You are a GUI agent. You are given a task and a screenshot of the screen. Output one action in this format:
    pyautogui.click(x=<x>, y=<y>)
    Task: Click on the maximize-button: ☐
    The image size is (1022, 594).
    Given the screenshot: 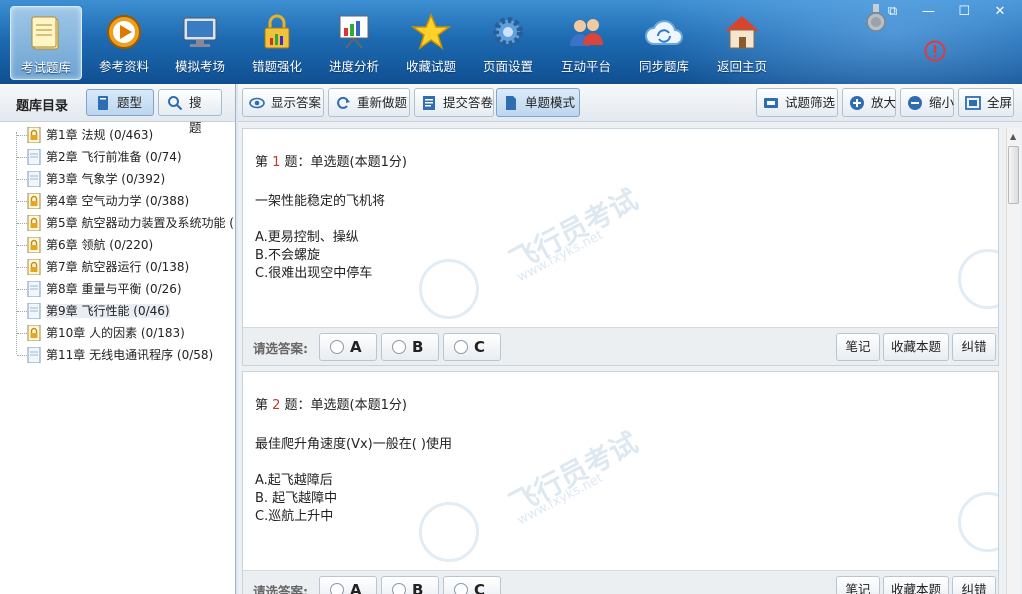 What is the action you would take?
    pyautogui.click(x=964, y=12)
    